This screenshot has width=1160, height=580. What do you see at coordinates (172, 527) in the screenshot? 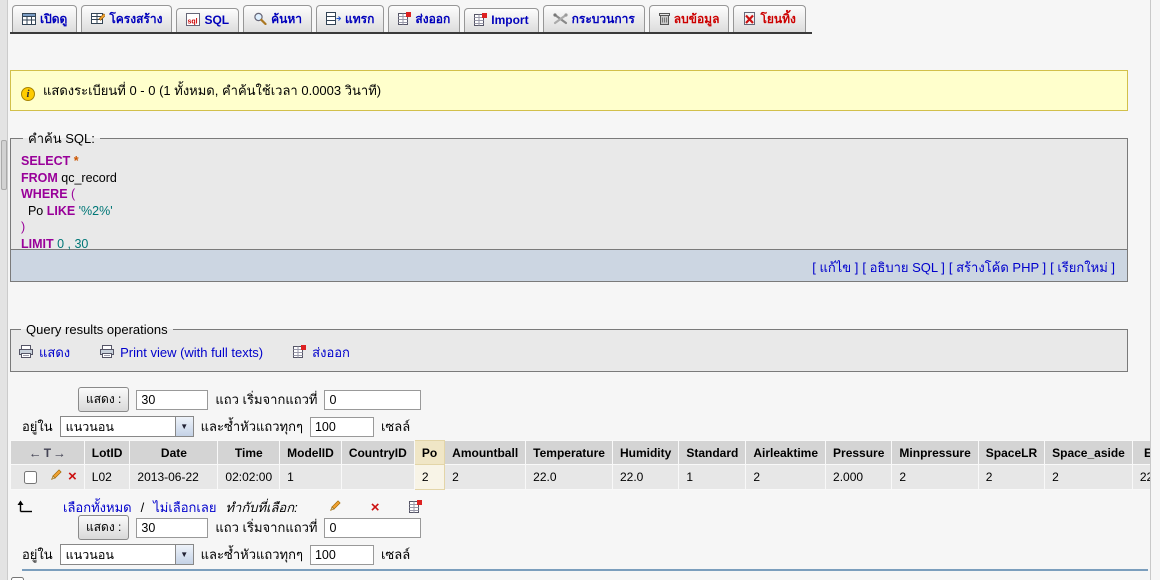
I see `rows-count-input-bottom` at bounding box center [172, 527].